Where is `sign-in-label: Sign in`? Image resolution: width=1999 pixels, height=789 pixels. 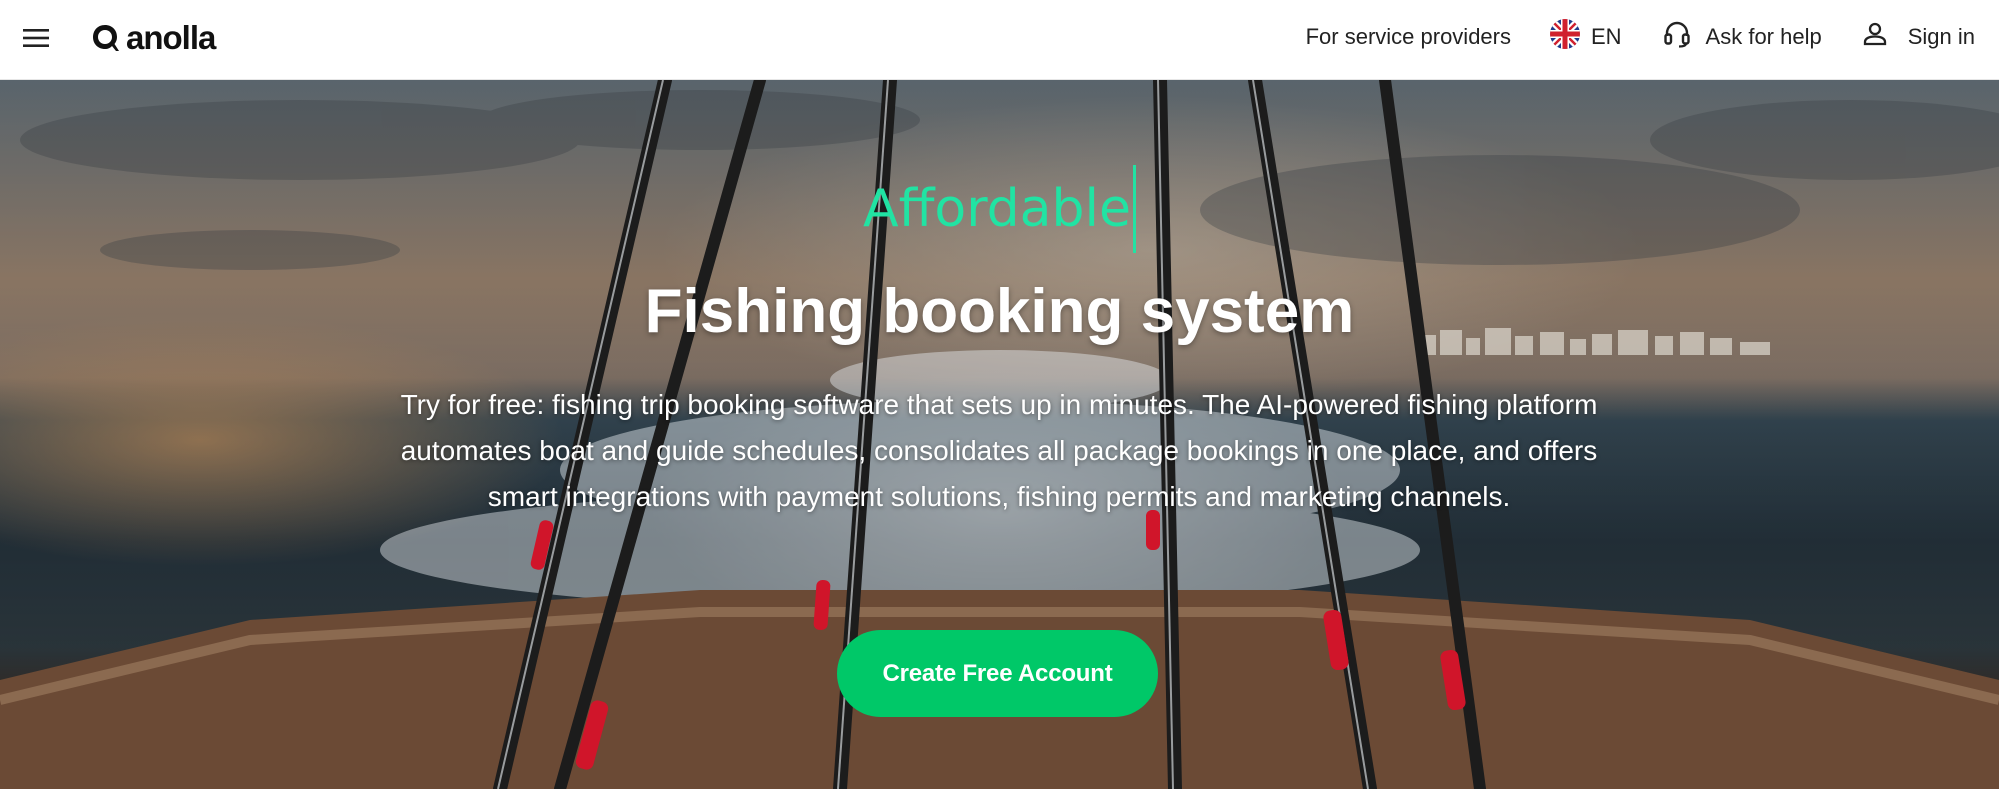 sign-in-label: Sign in is located at coordinates (1941, 36).